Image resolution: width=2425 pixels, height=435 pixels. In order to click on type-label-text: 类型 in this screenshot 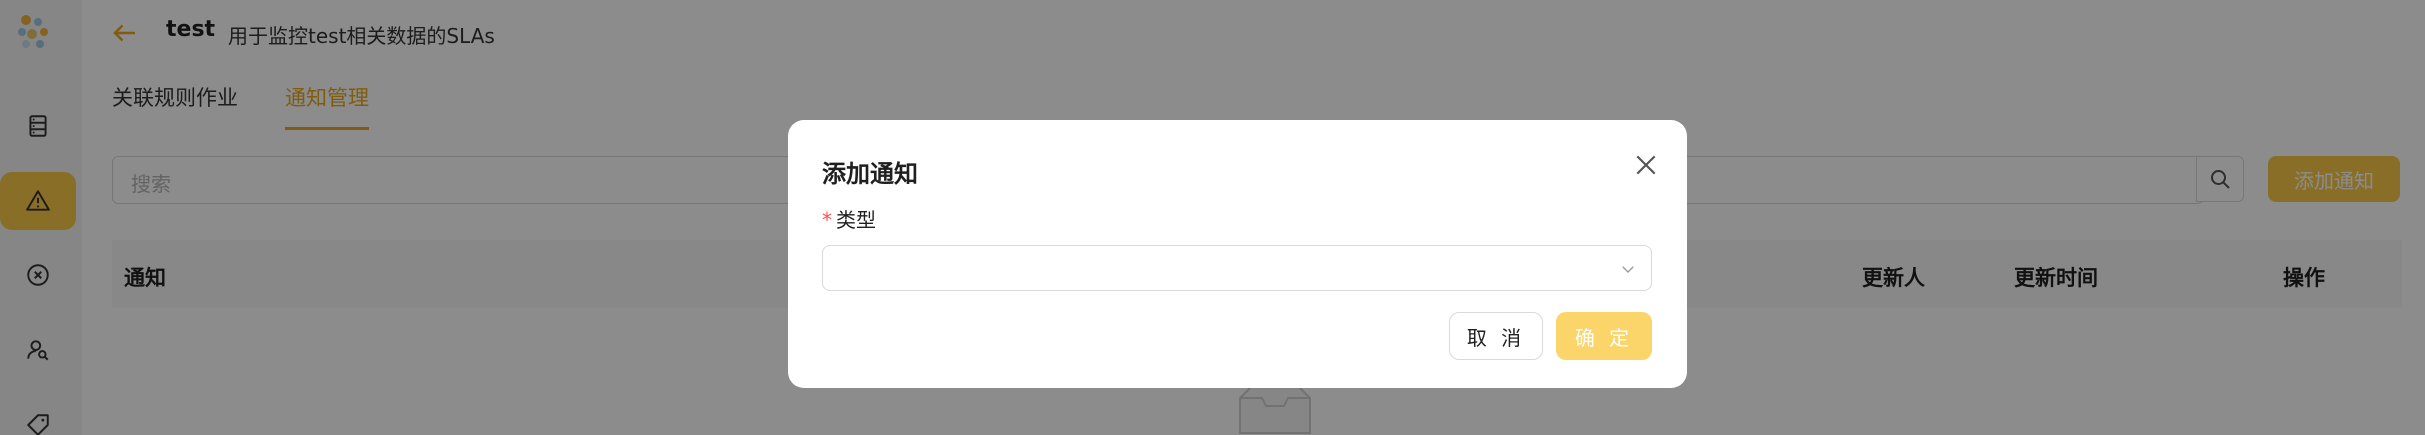, I will do `click(856, 220)`.